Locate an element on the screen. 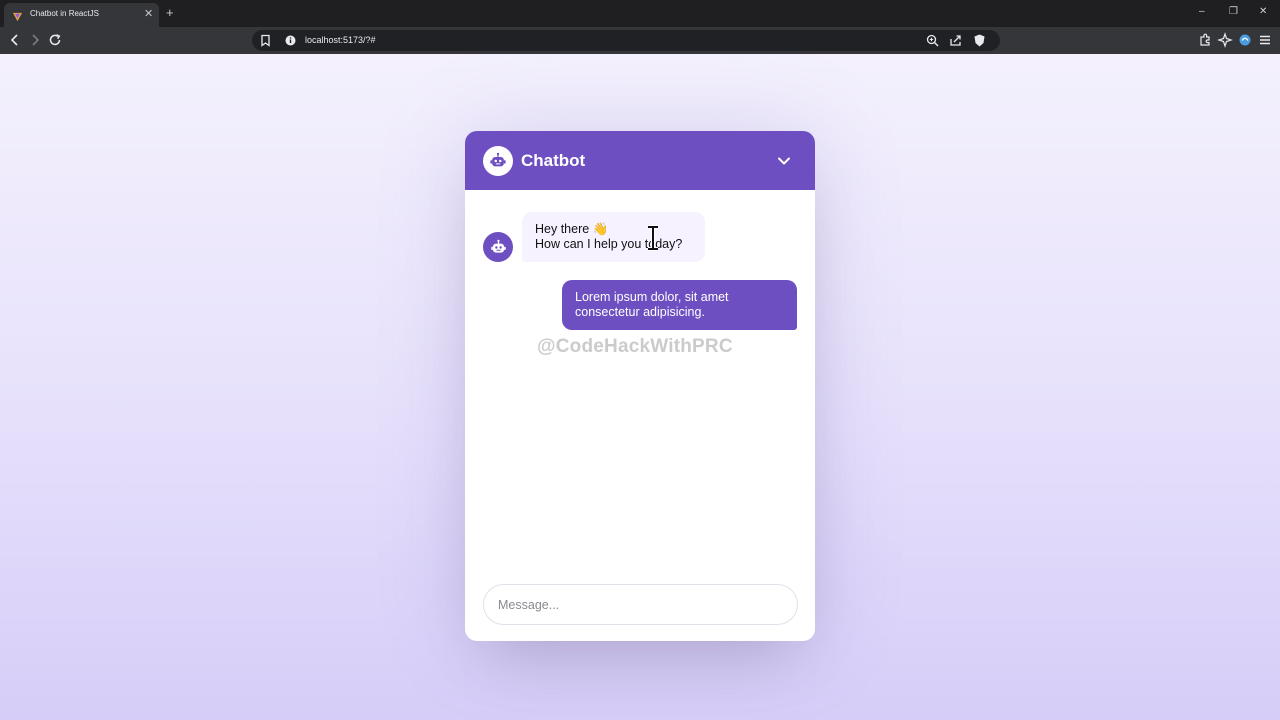  bot-message: Hey there 👋 How can I help you today? is located at coordinates (613, 237).